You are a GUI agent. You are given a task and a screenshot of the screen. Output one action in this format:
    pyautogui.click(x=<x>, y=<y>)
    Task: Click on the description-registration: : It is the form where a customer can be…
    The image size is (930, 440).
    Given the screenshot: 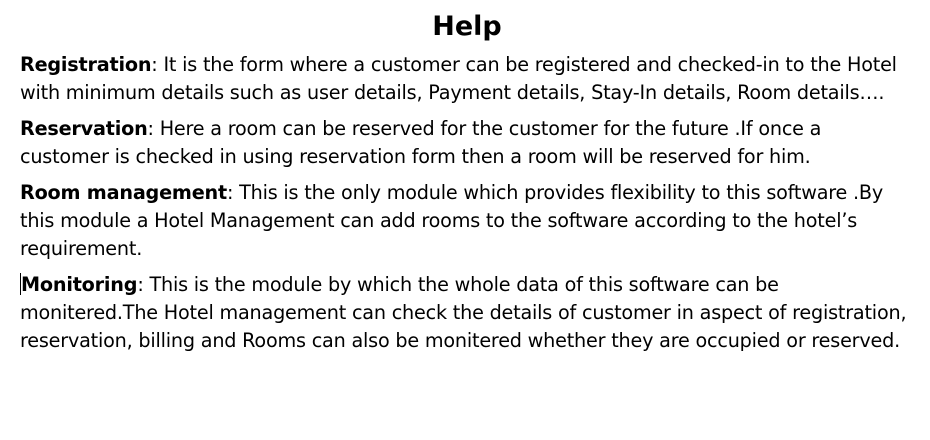 What is the action you would take?
    pyautogui.click(x=458, y=78)
    